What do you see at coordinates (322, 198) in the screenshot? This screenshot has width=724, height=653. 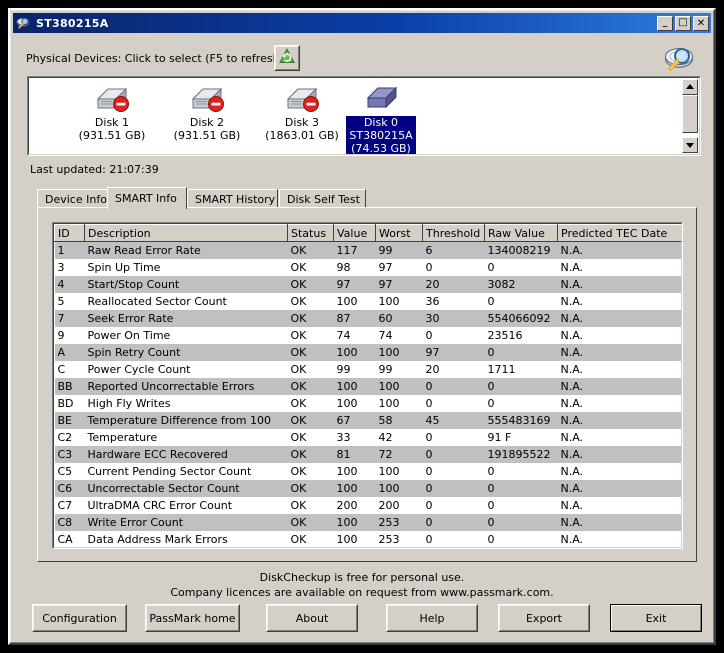 I see `tab-disk-self-test: Disk Self Test` at bounding box center [322, 198].